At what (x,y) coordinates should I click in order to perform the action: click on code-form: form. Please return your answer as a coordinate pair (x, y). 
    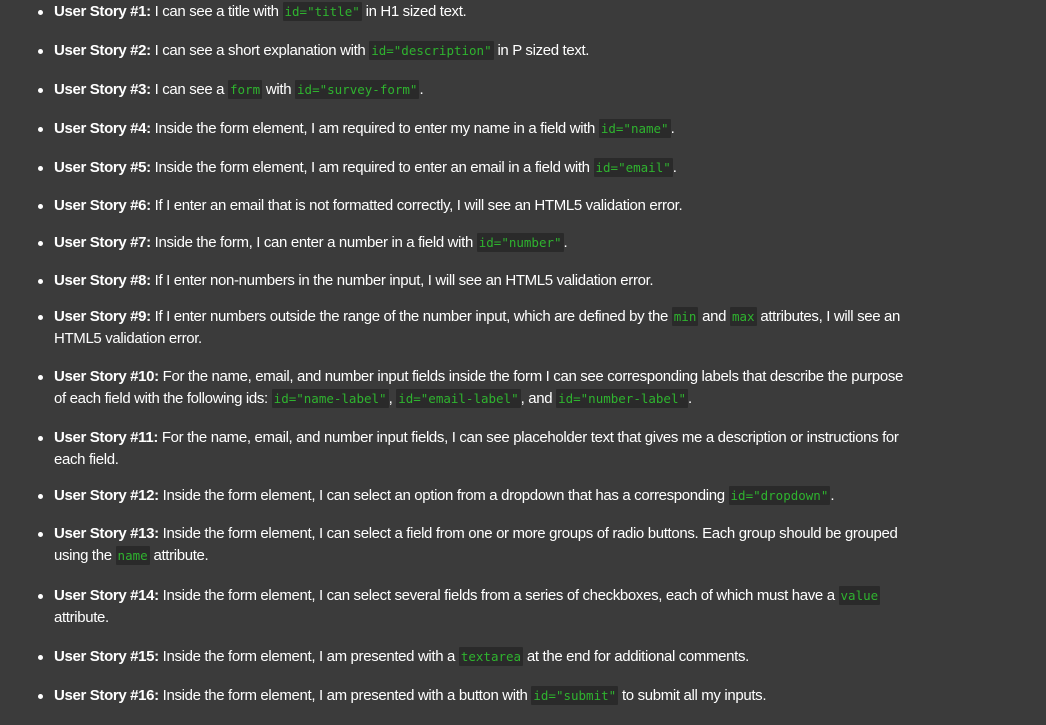
    Looking at the image, I should click on (245, 89).